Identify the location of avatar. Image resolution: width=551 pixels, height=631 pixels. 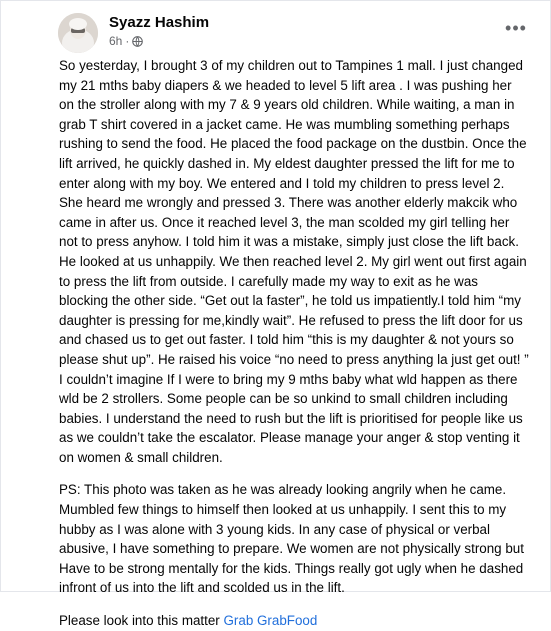
(78, 33).